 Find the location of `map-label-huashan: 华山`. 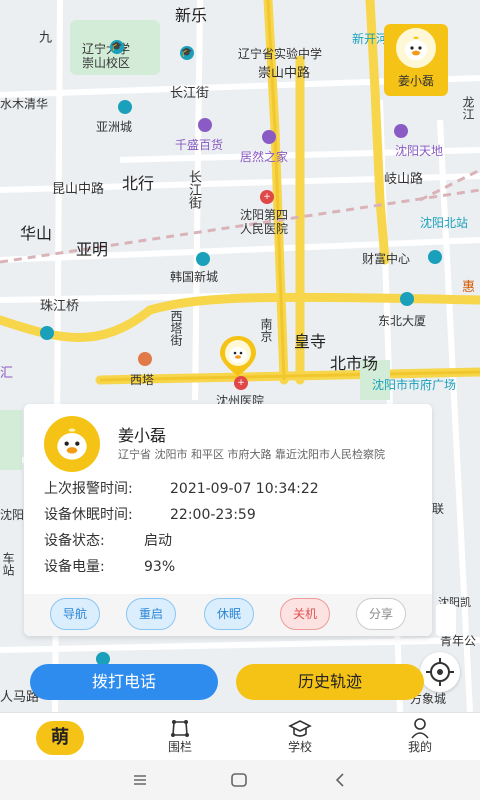

map-label-huashan: 华山 is located at coordinates (36, 233).